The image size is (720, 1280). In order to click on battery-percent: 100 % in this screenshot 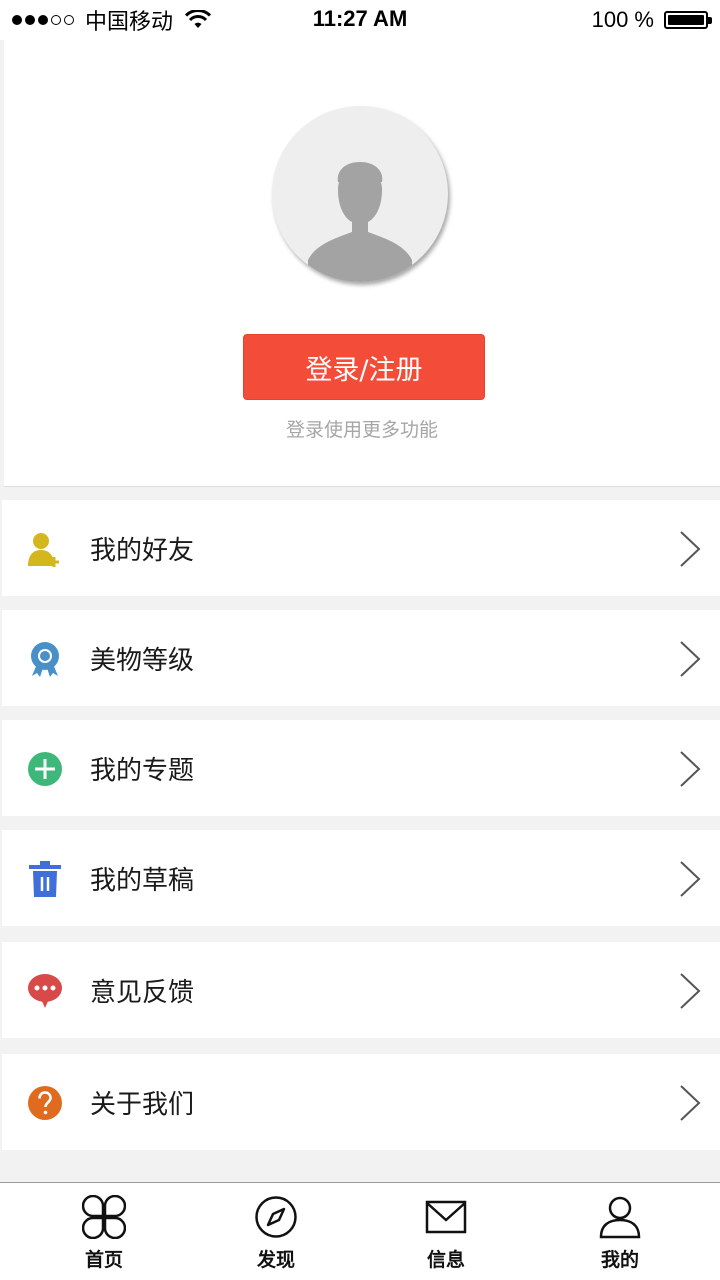, I will do `click(622, 19)`.